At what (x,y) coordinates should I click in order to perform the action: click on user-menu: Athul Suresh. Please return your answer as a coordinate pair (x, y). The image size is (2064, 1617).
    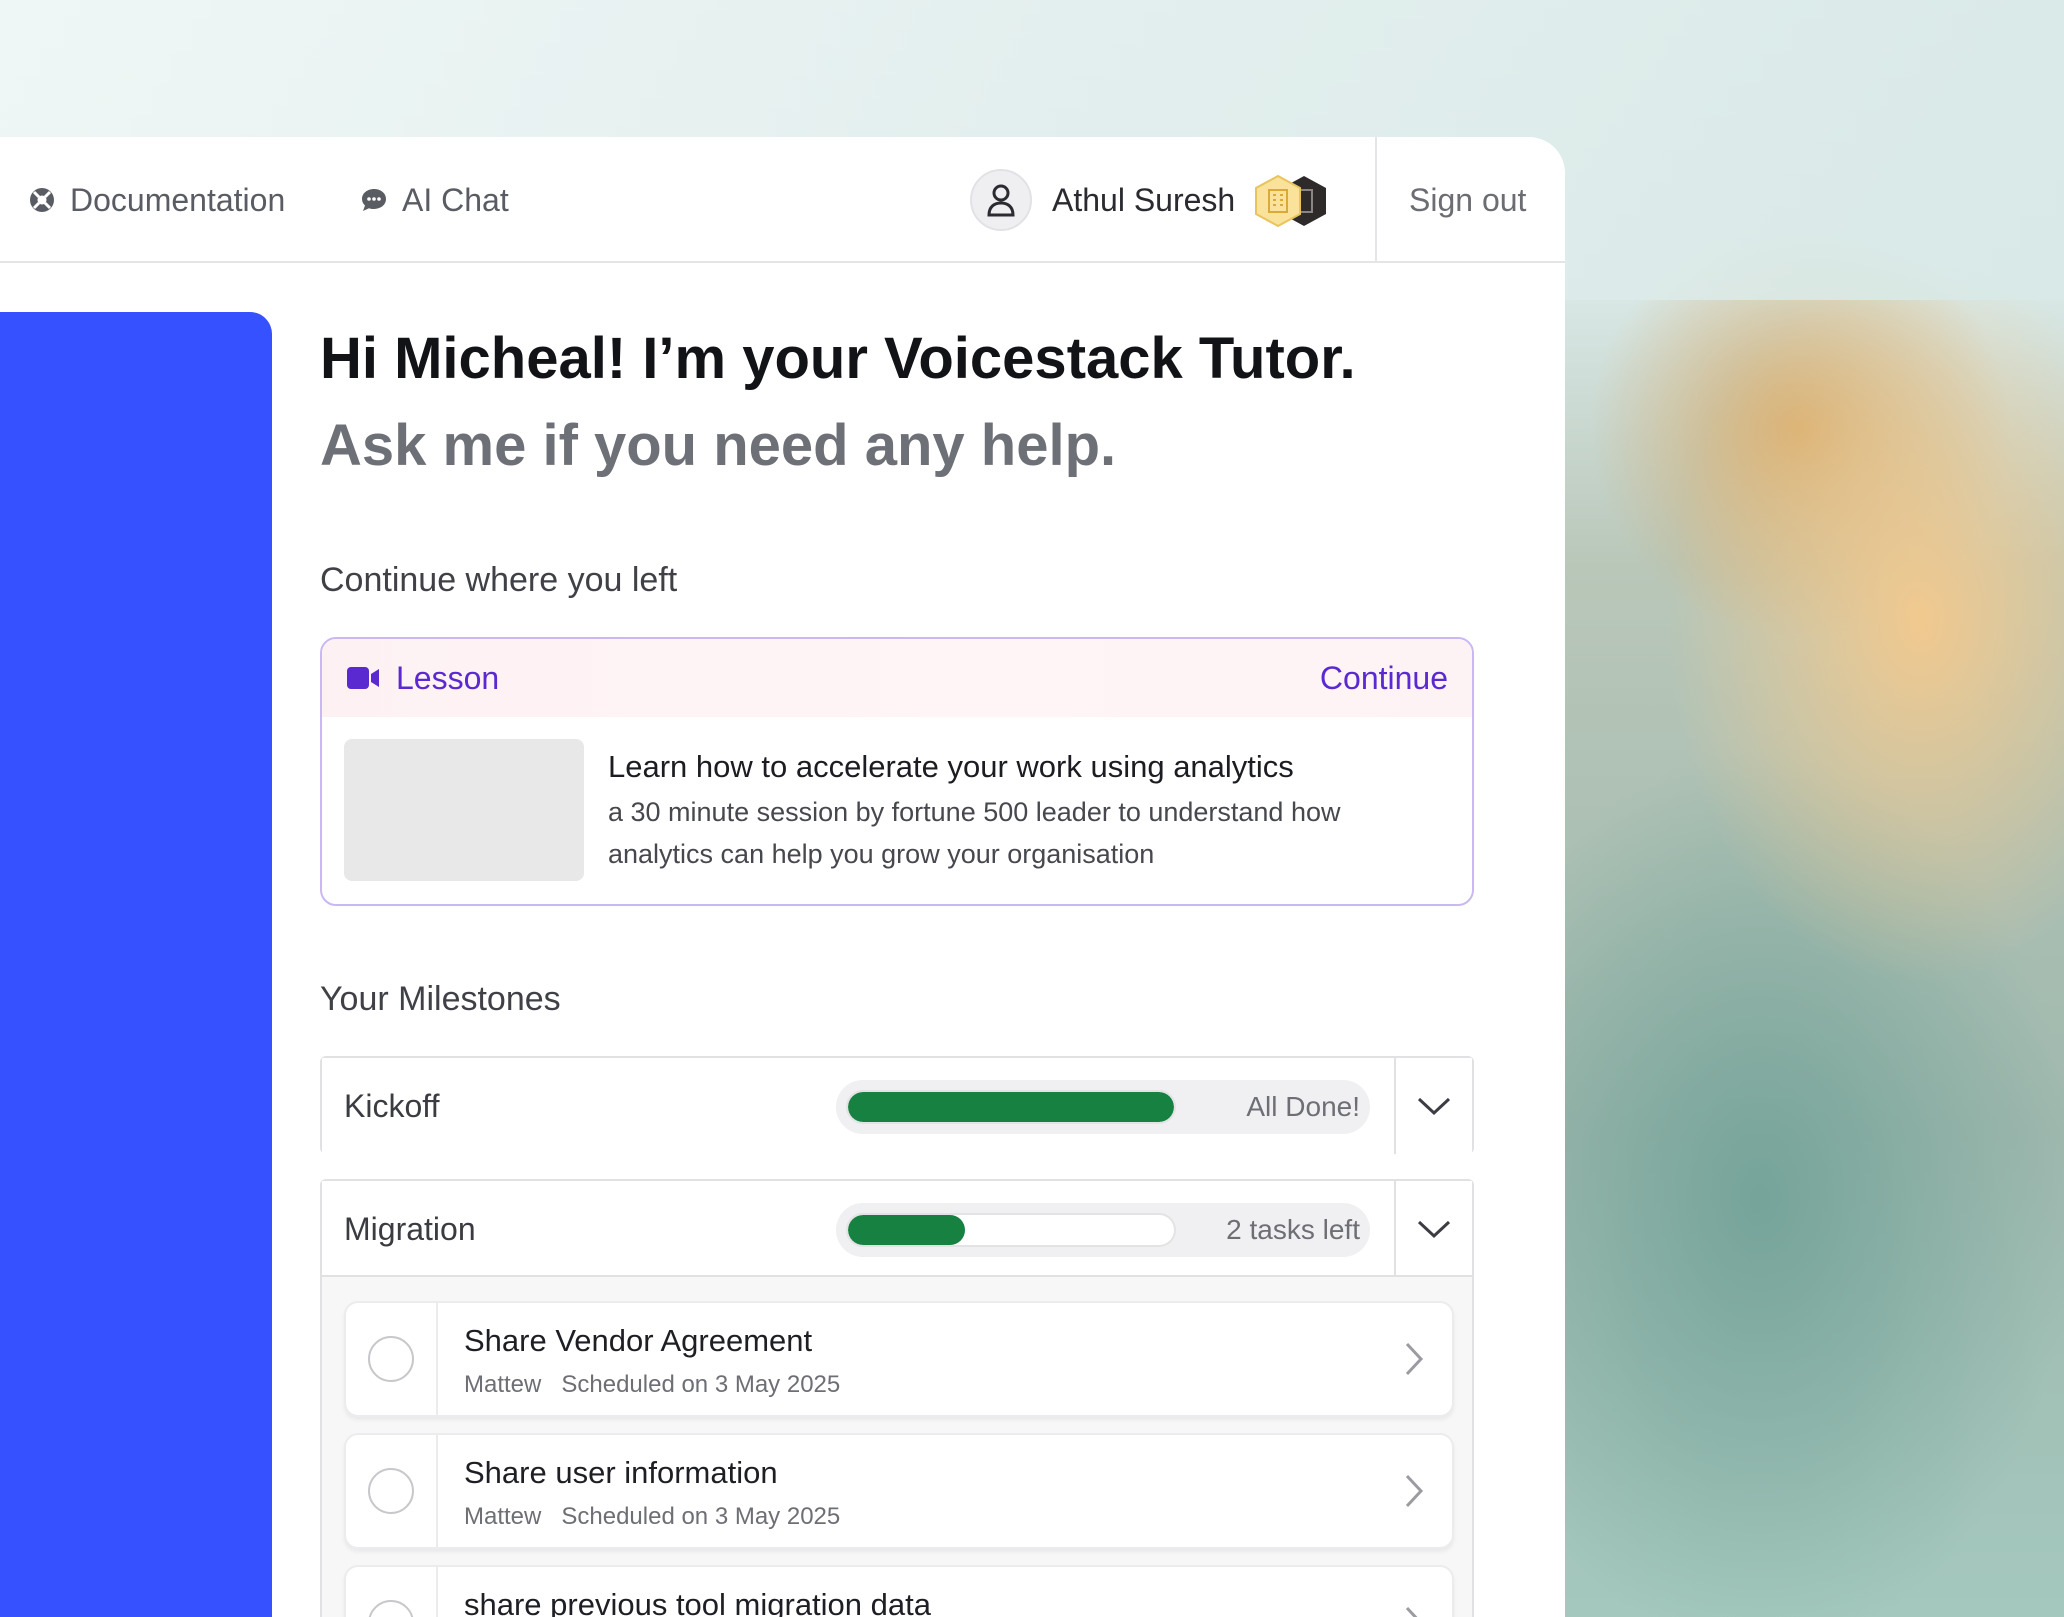
    Looking at the image, I should click on (1149, 200).